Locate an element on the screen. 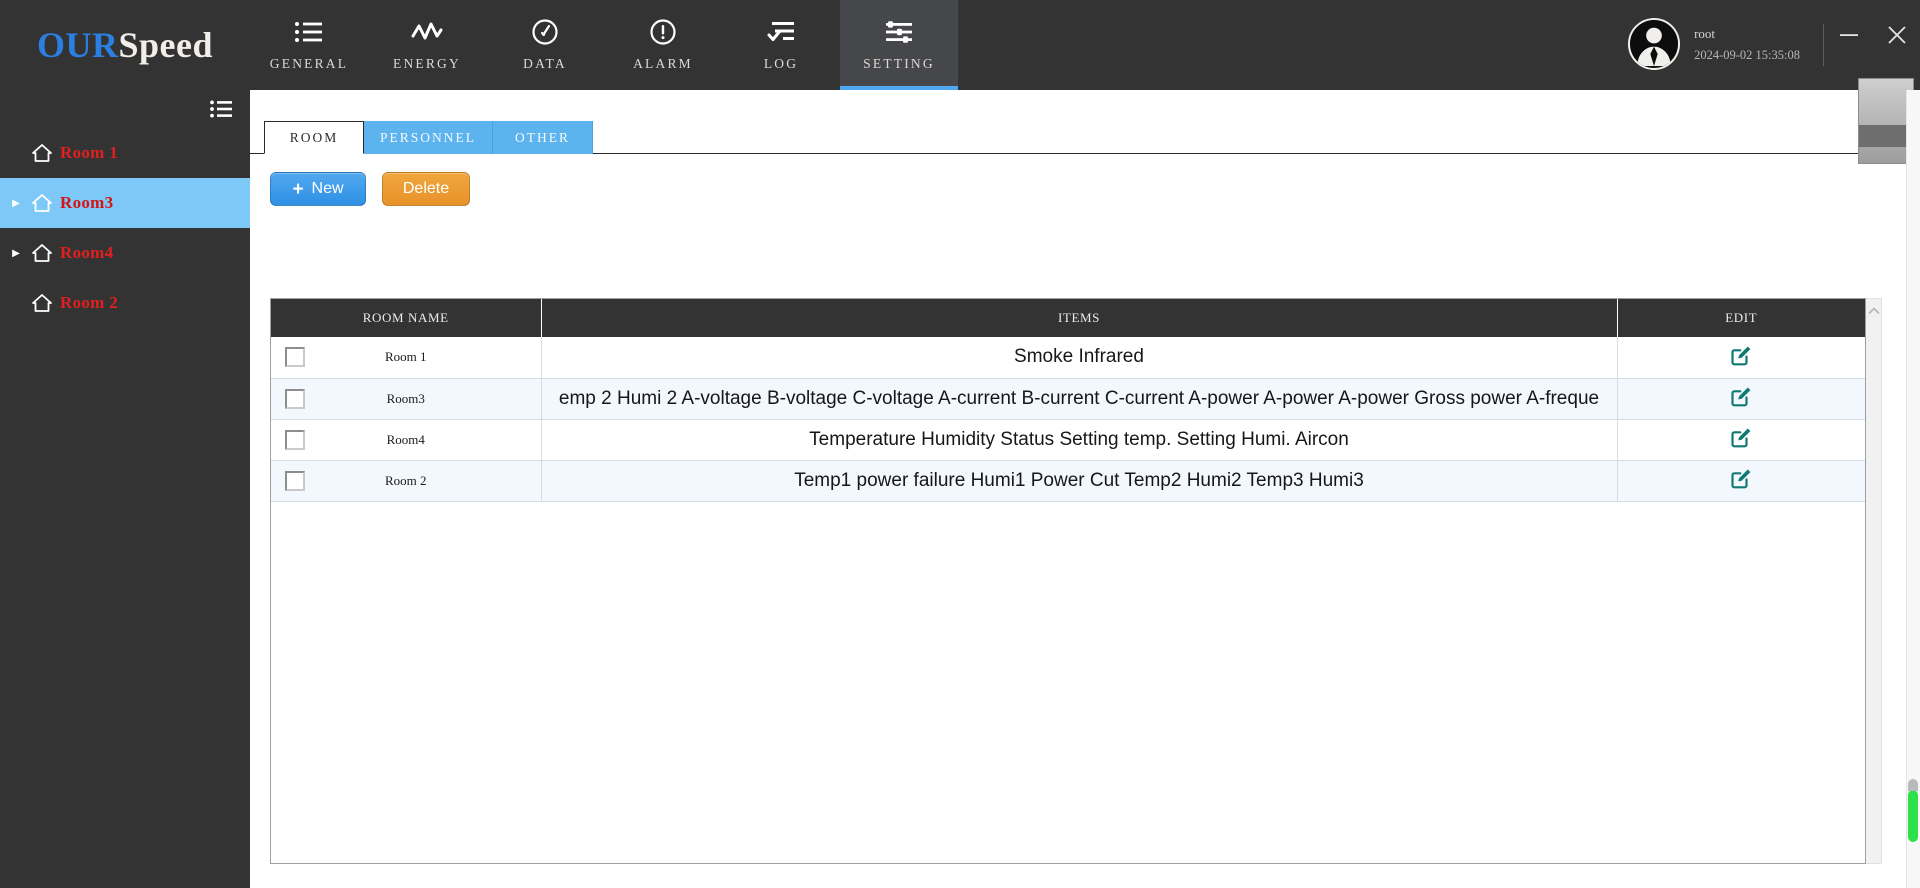 This screenshot has height=888, width=1920. new-button: + New is located at coordinates (318, 189).